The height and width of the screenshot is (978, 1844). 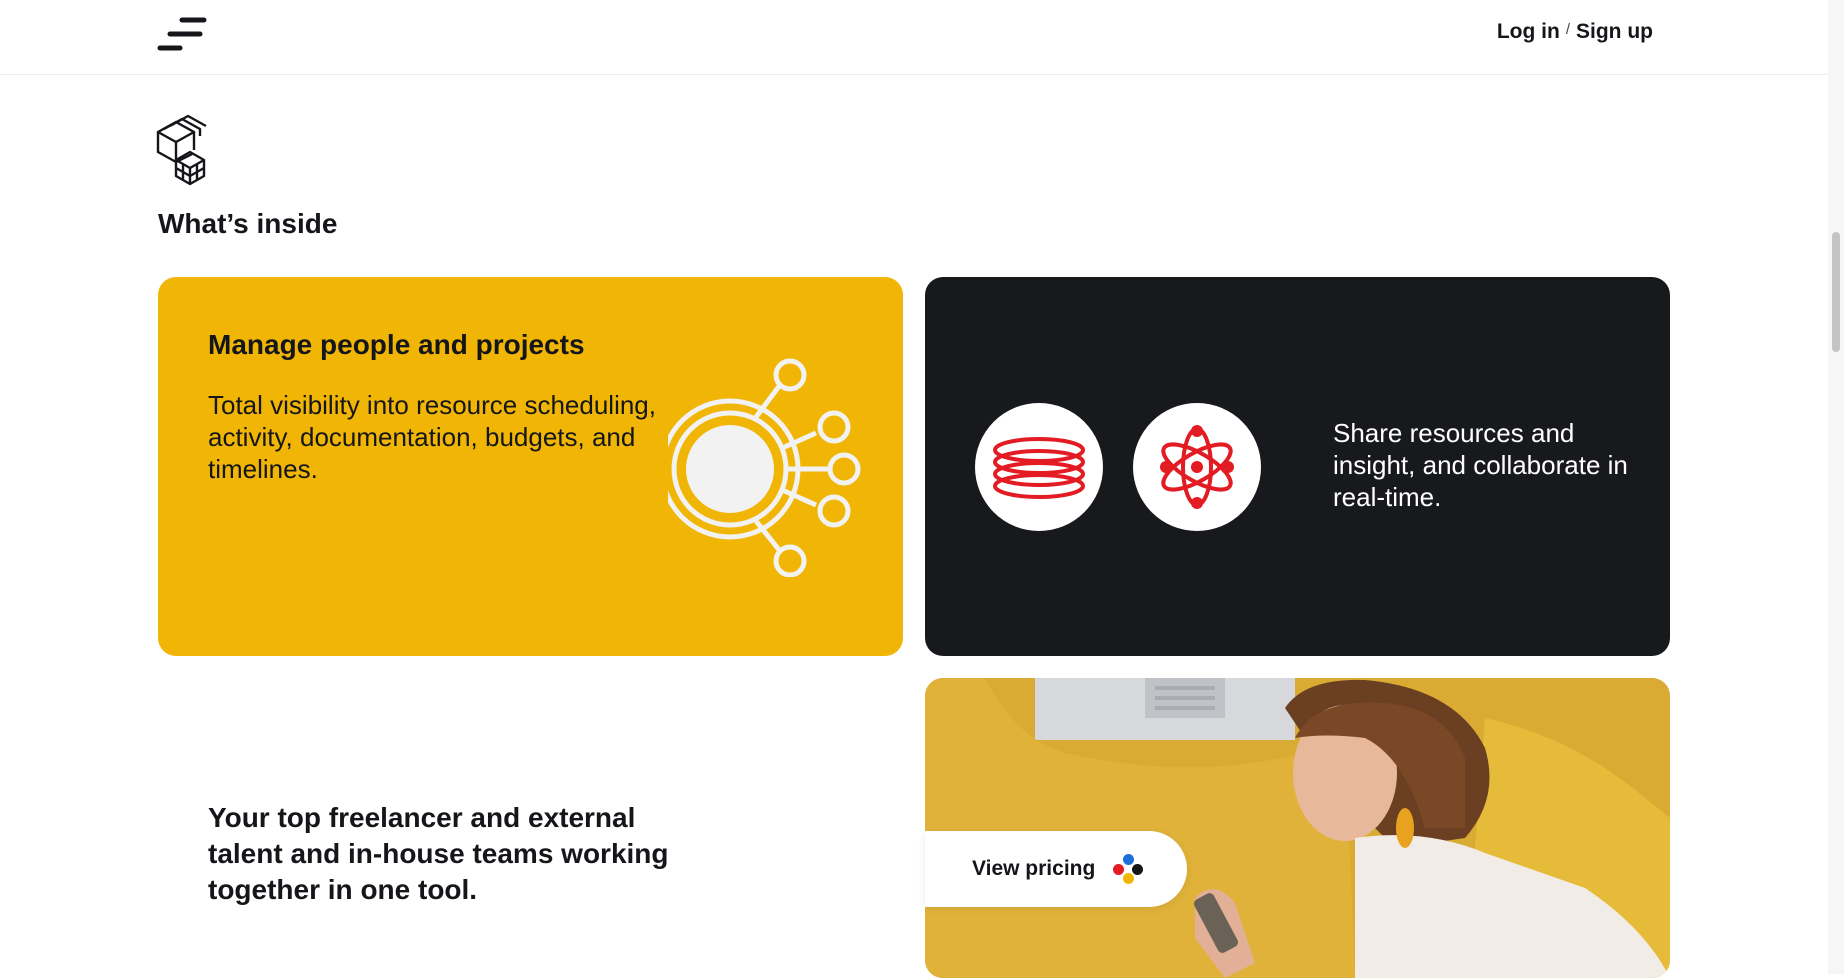 I want to click on menu-button, so click(x=184, y=34).